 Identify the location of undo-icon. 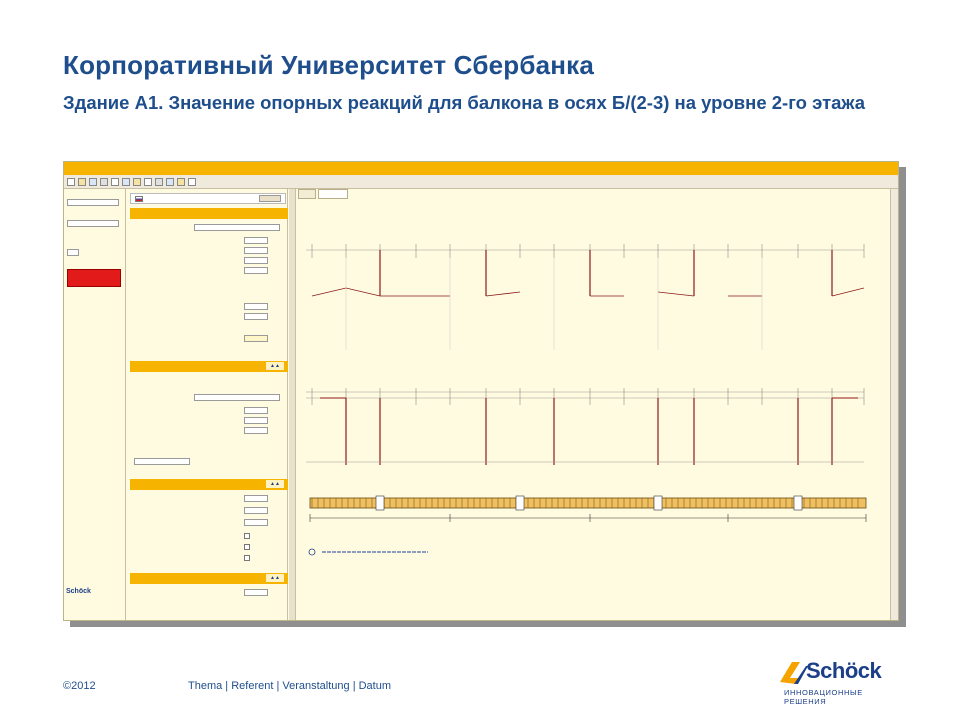
(137, 181).